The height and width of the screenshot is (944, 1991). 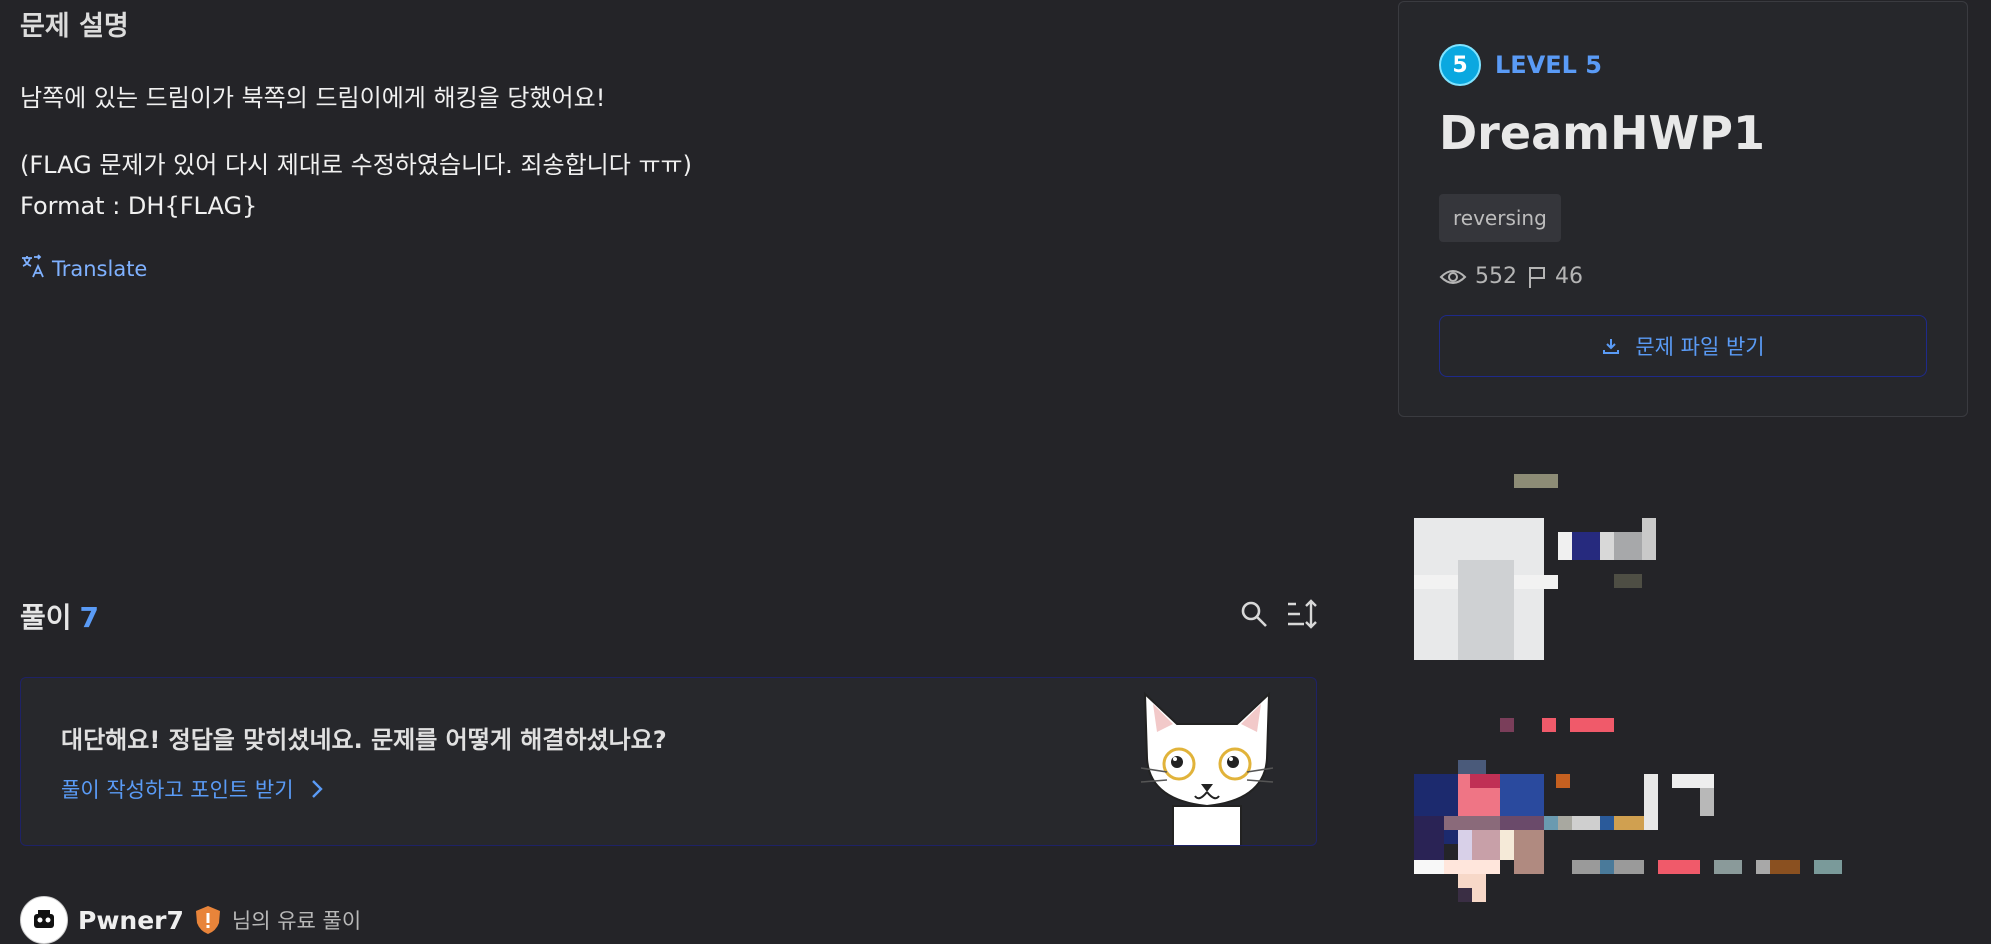 What do you see at coordinates (1500, 218) in the screenshot?
I see `category-tag: reversing` at bounding box center [1500, 218].